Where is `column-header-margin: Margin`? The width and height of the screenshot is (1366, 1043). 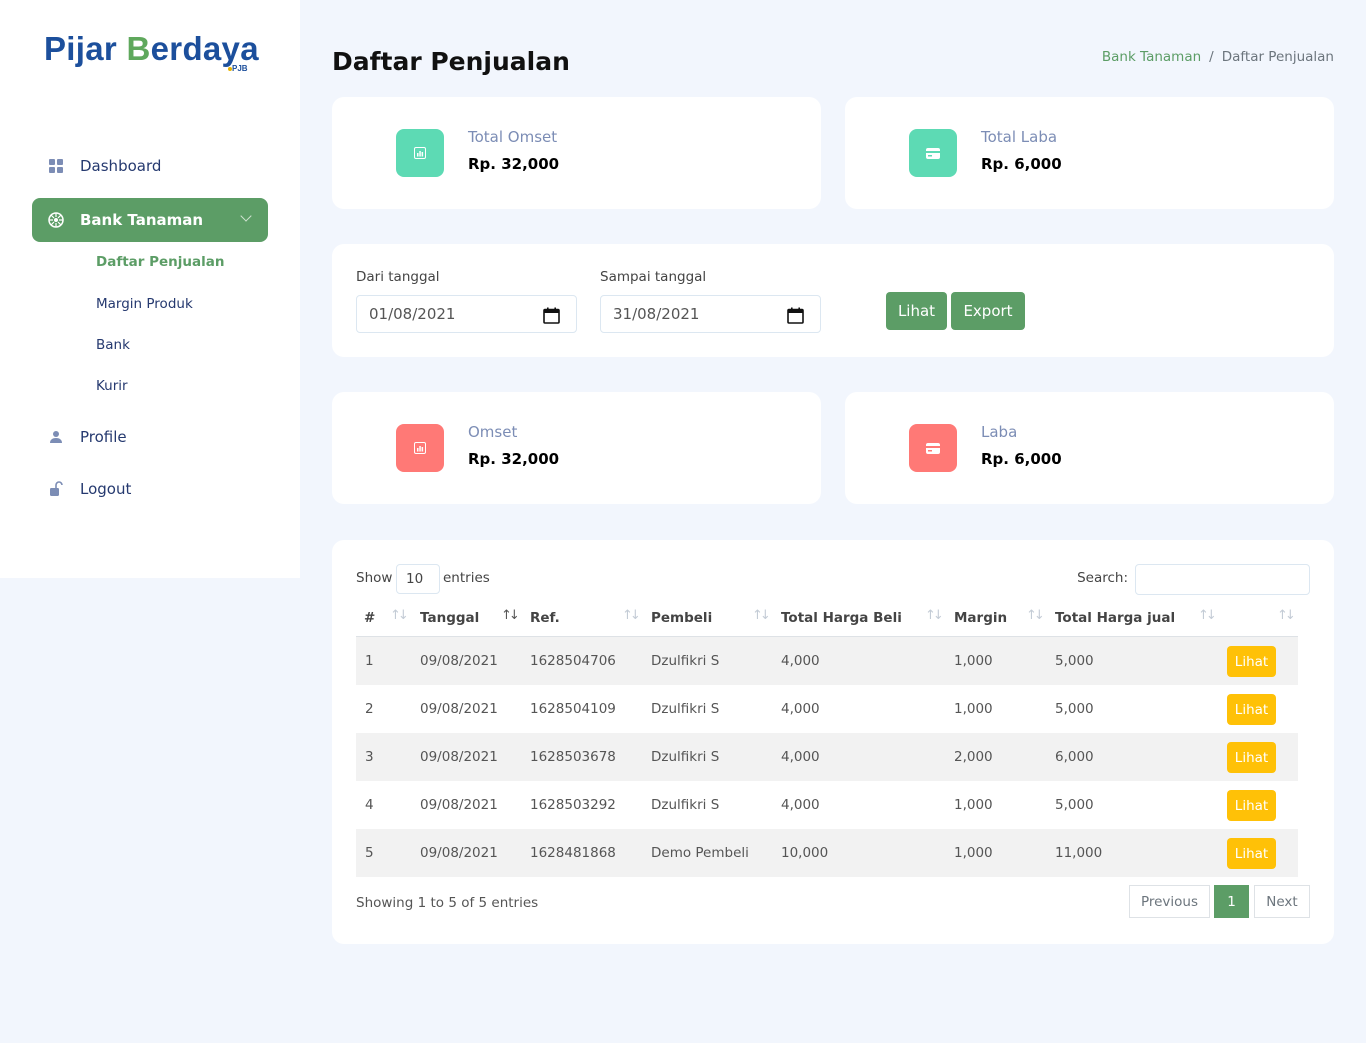 column-header-margin: Margin is located at coordinates (980, 618).